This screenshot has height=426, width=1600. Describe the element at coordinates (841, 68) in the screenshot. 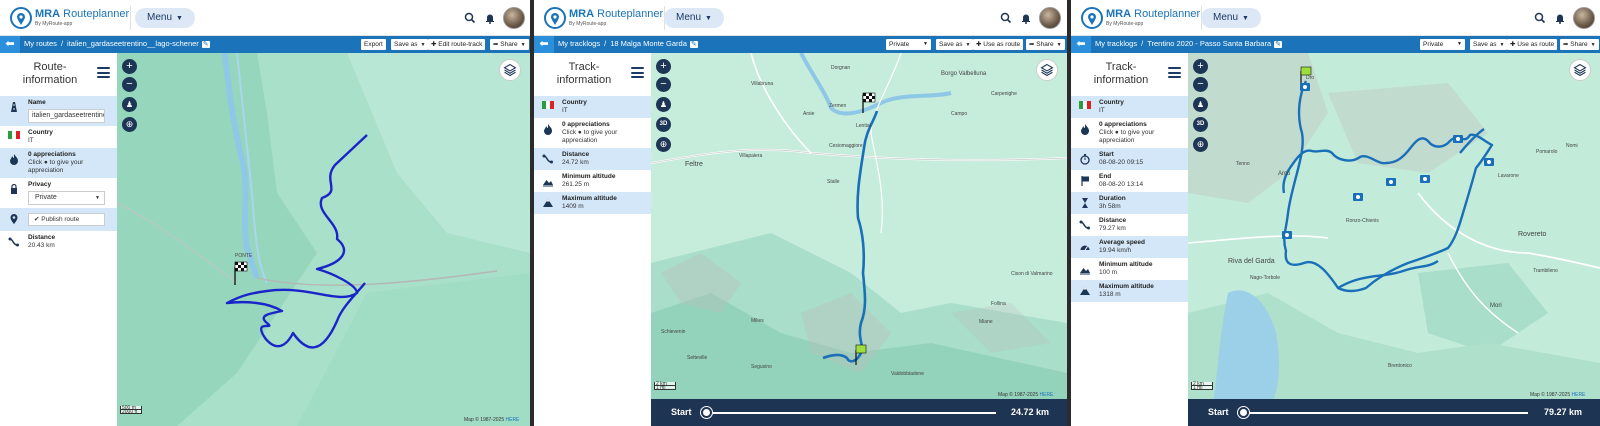

I see `map-place-label: Dorgnan` at that location.